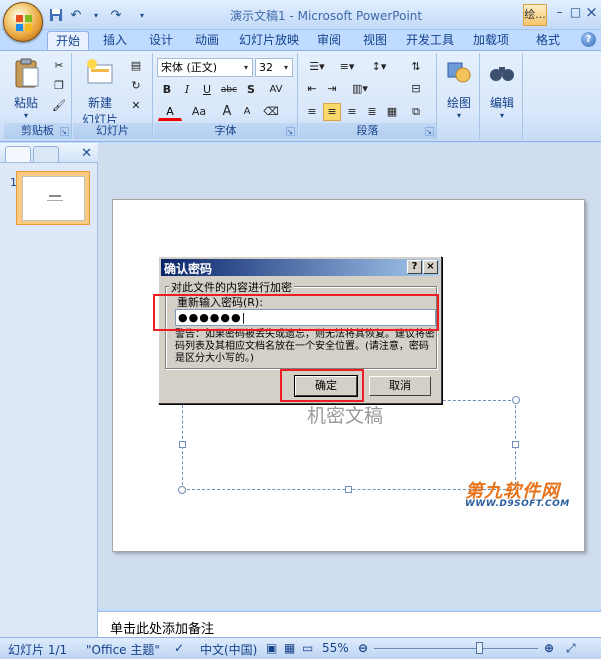 The width and height of the screenshot is (601, 659). Describe the element at coordinates (416, 112) in the screenshot. I see `smartart-icon: ⧉` at that location.